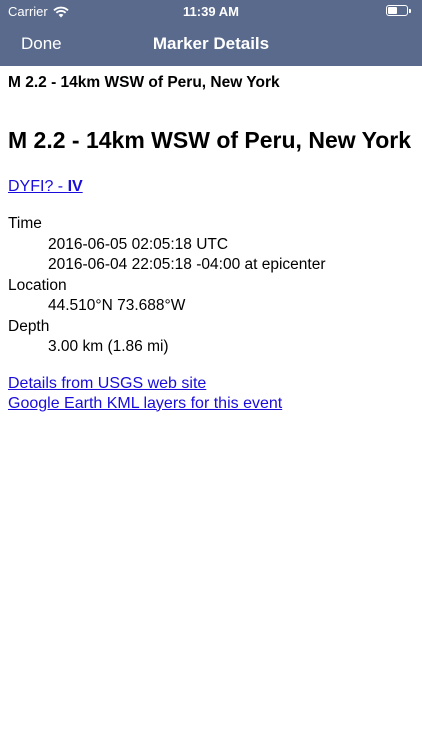 This screenshot has height=750, width=422. Describe the element at coordinates (117, 305) in the screenshot. I see `location-value: 44.510°N 73.688°W` at that location.